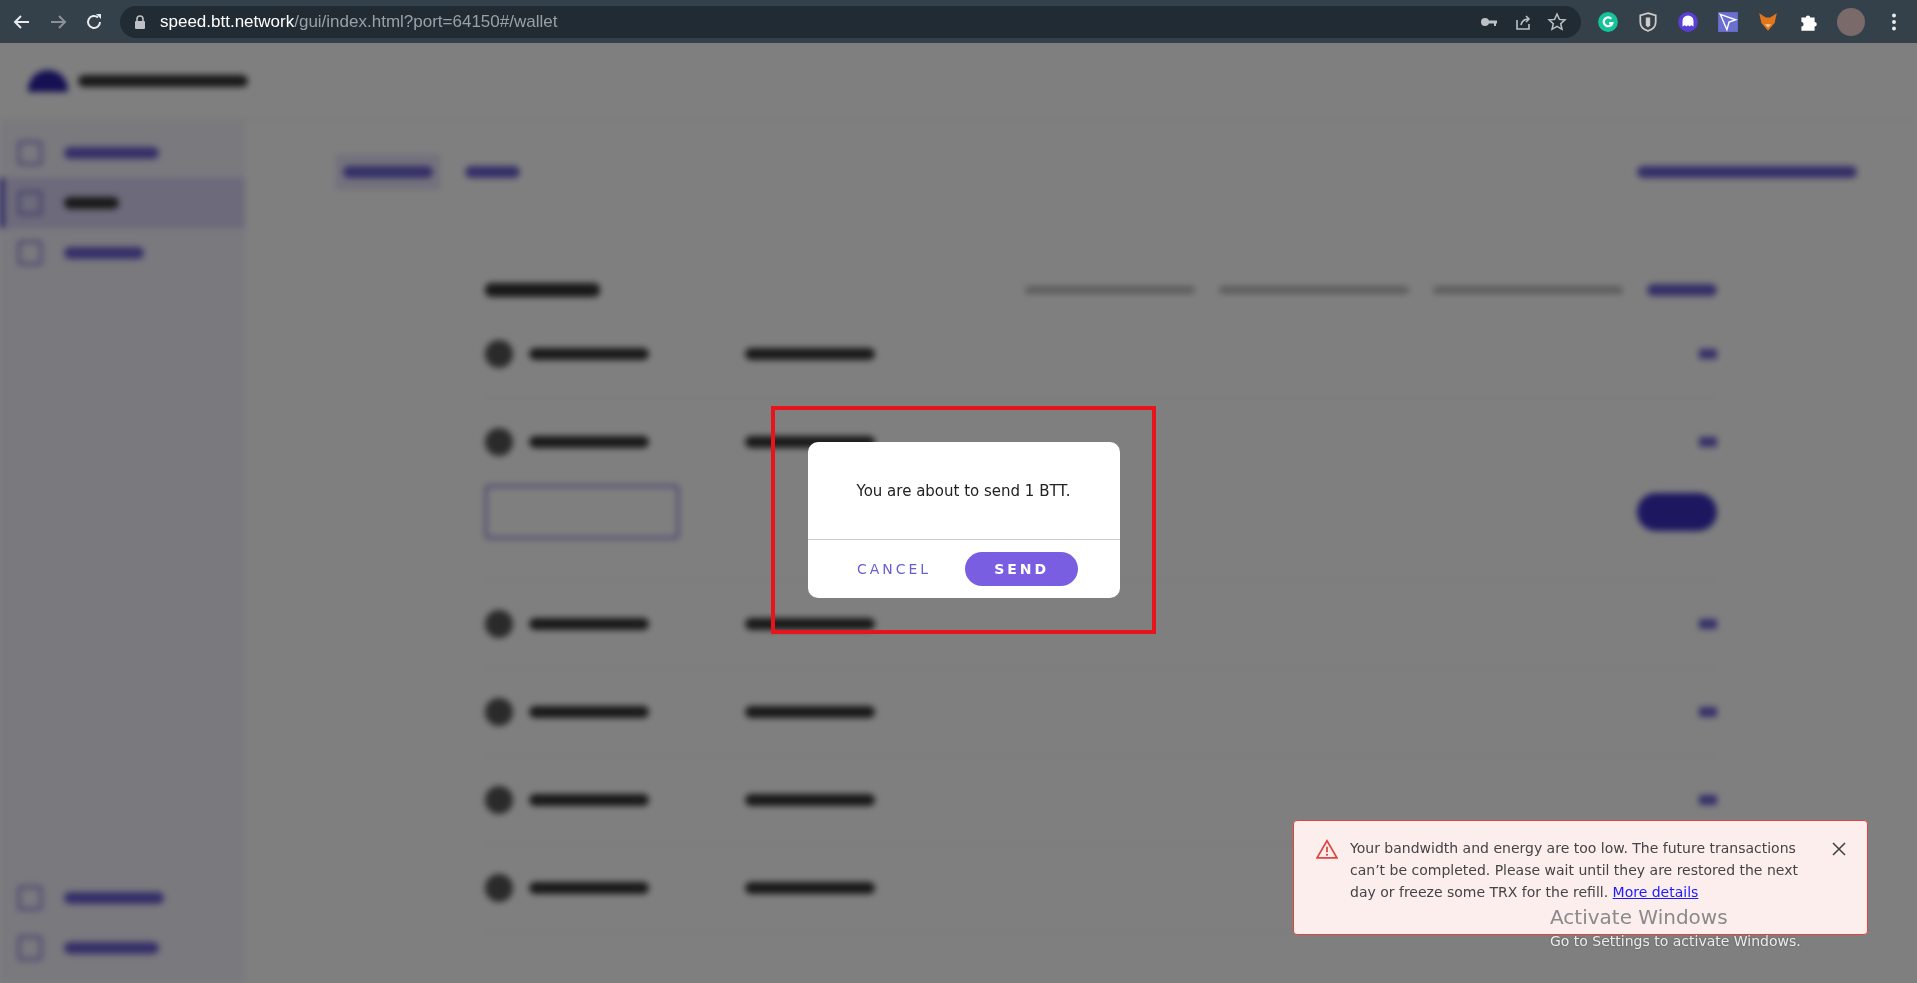 The width and height of the screenshot is (1917, 983). Describe the element at coordinates (1574, 870) in the screenshot. I see `warning-message: Your bandwidth and energy are too low. The future transactions can’t be completed. Please wait until they are restored the next day or freeze some TRX for the refill. More details` at that location.